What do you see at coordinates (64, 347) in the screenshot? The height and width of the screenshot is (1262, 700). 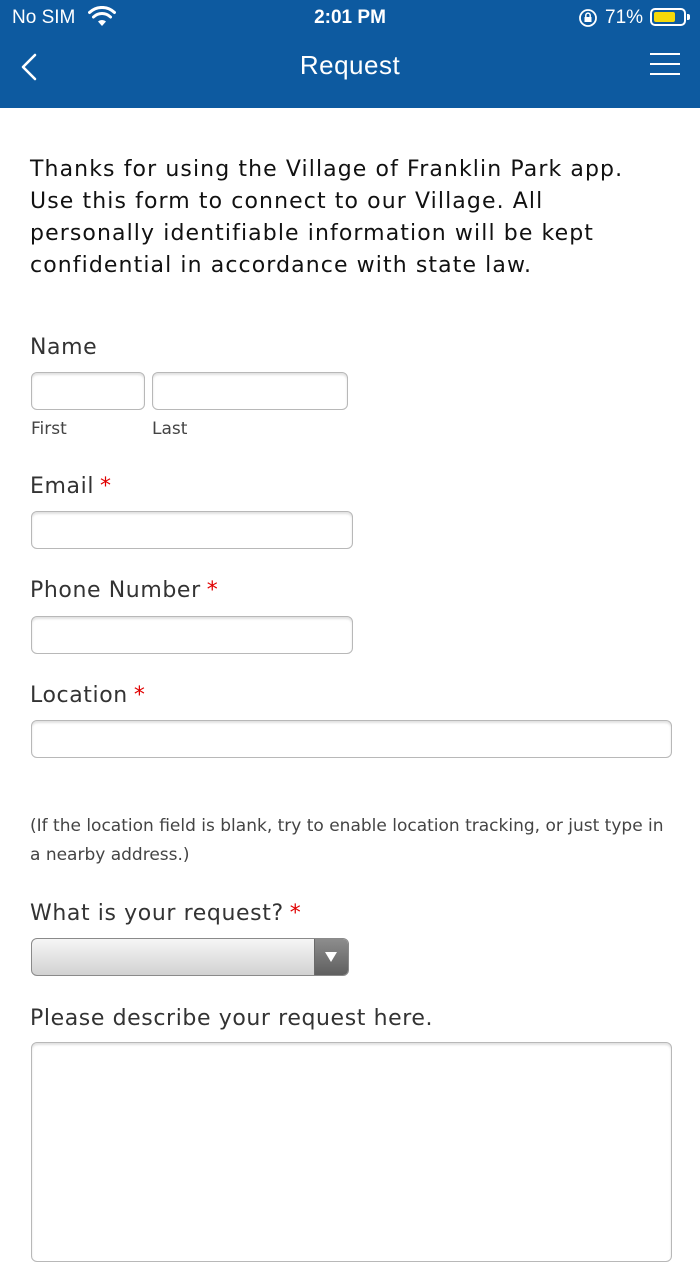 I see `name-label: Name` at bounding box center [64, 347].